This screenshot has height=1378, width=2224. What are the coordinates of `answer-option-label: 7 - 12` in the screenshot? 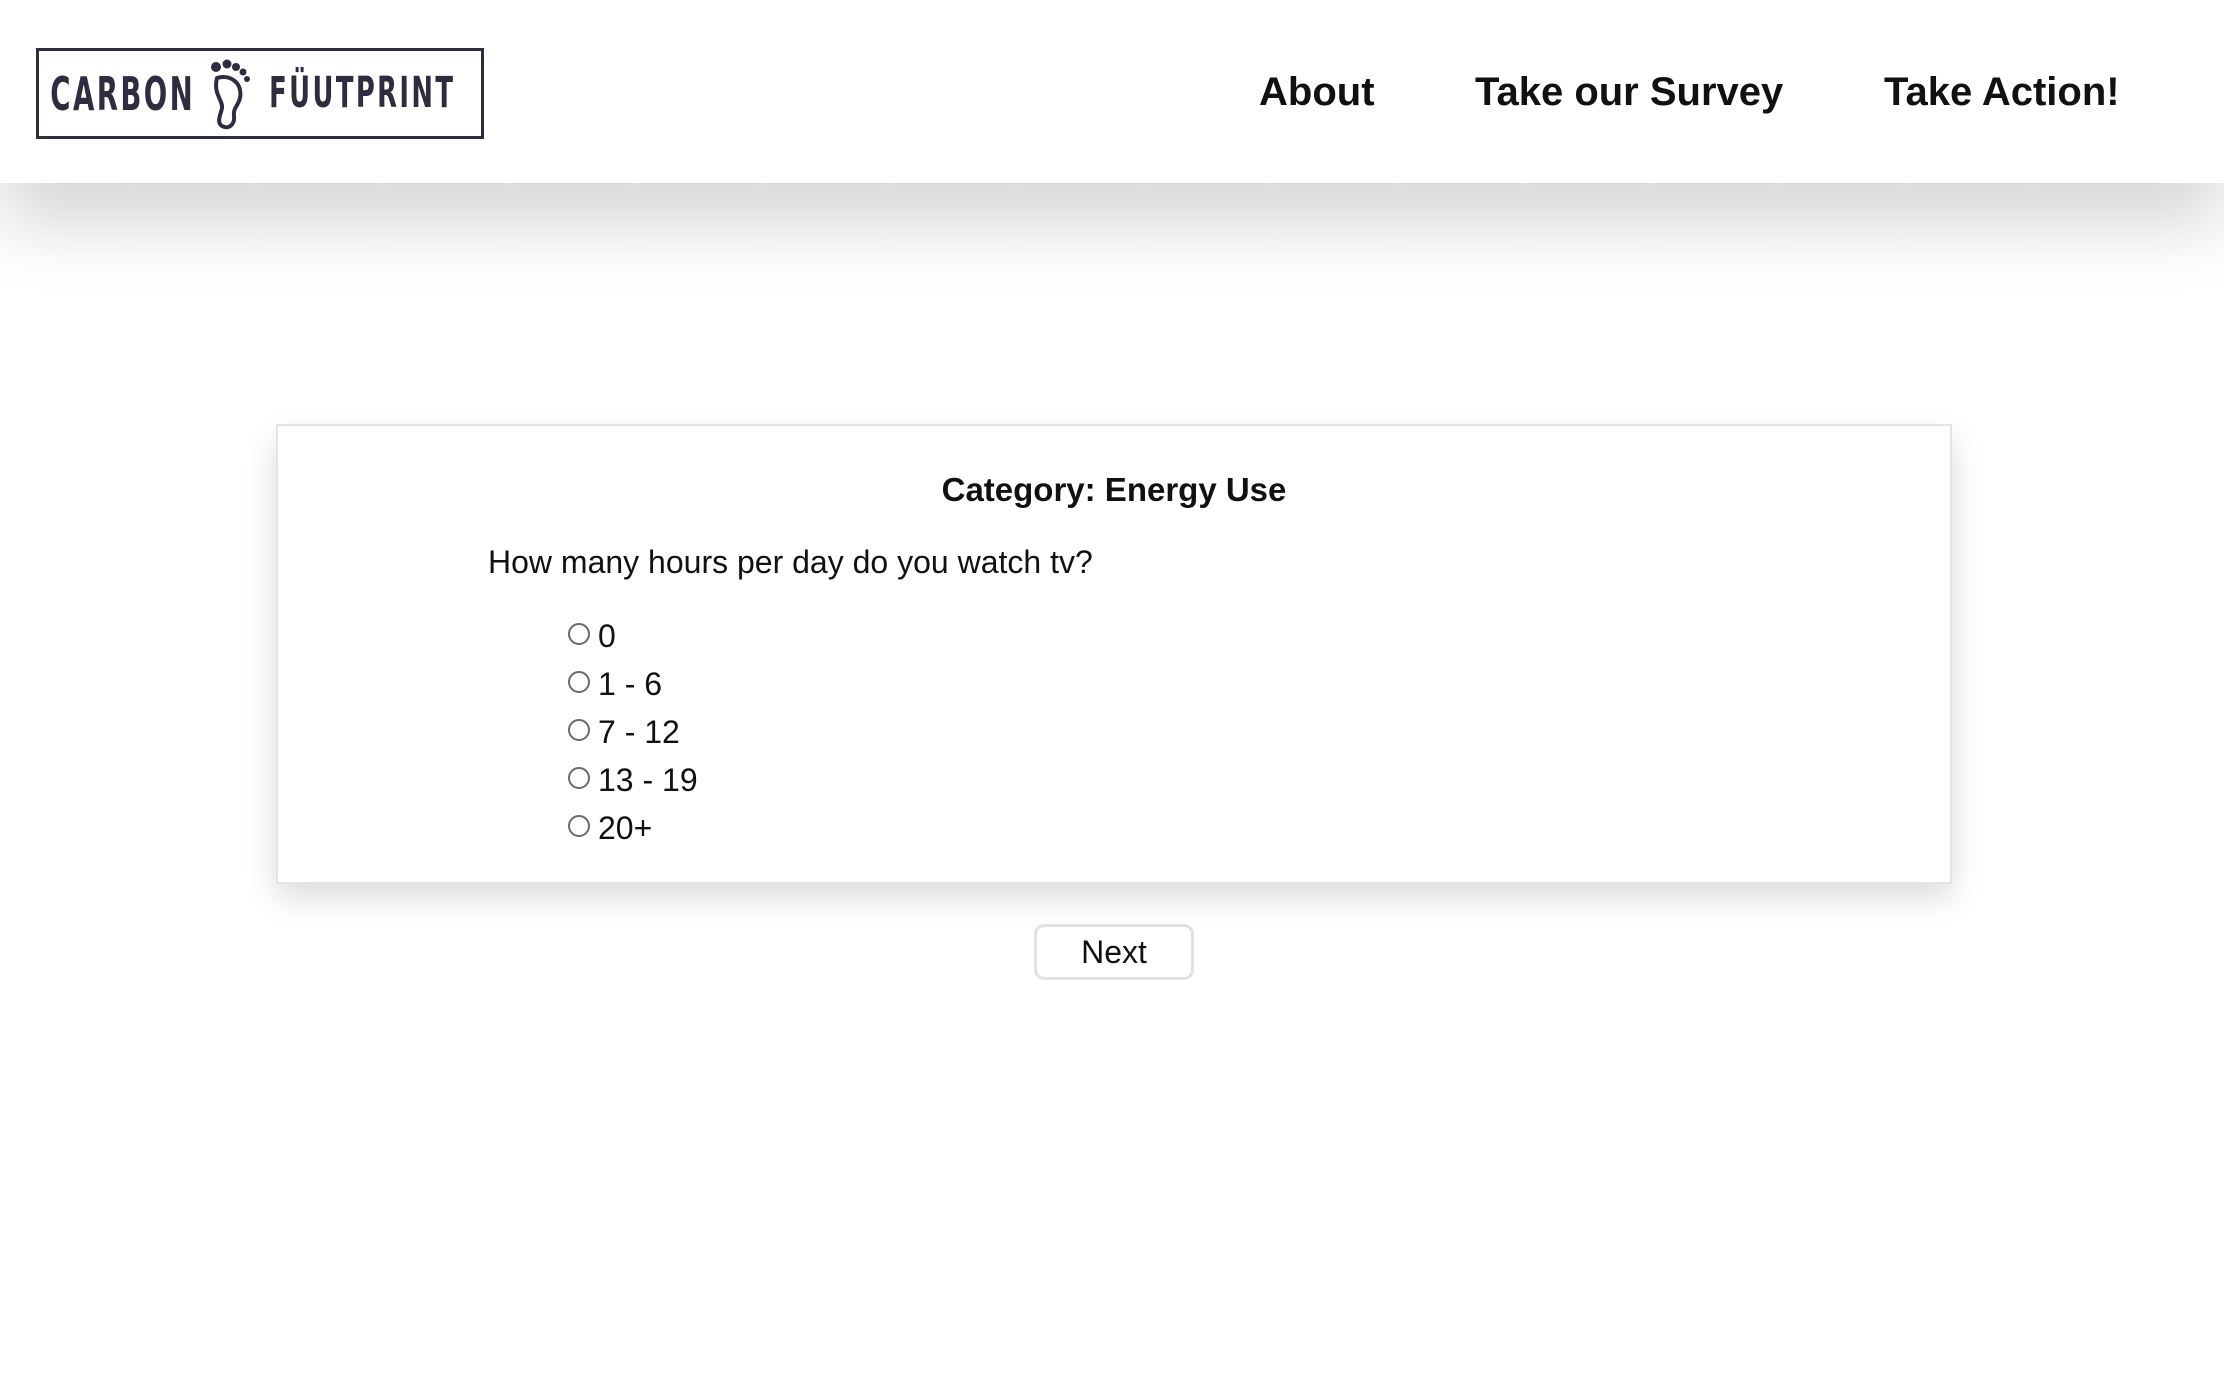 It's located at (639, 732).